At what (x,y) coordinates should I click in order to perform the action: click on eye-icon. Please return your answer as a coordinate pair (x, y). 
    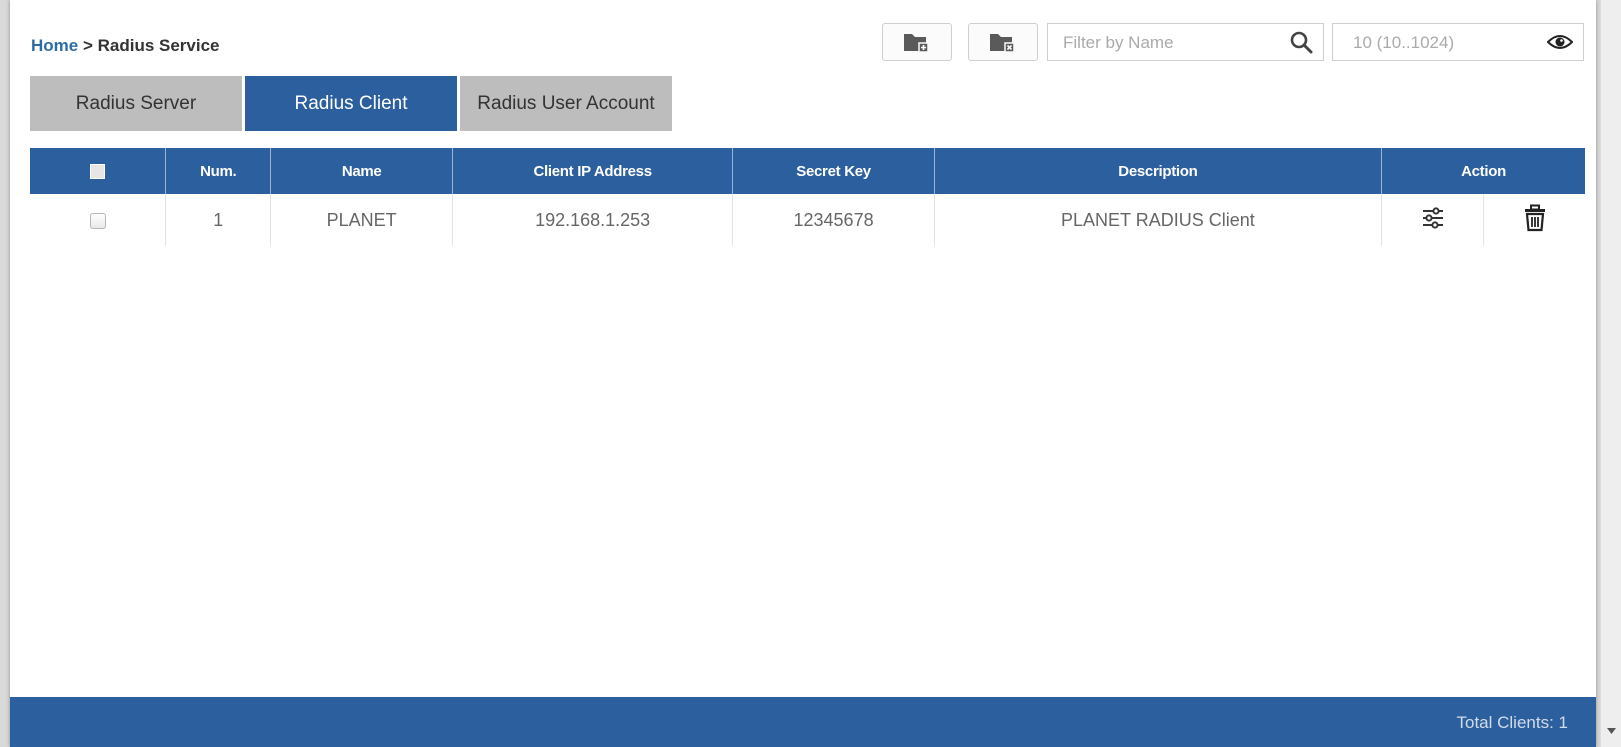
    Looking at the image, I should click on (1560, 42).